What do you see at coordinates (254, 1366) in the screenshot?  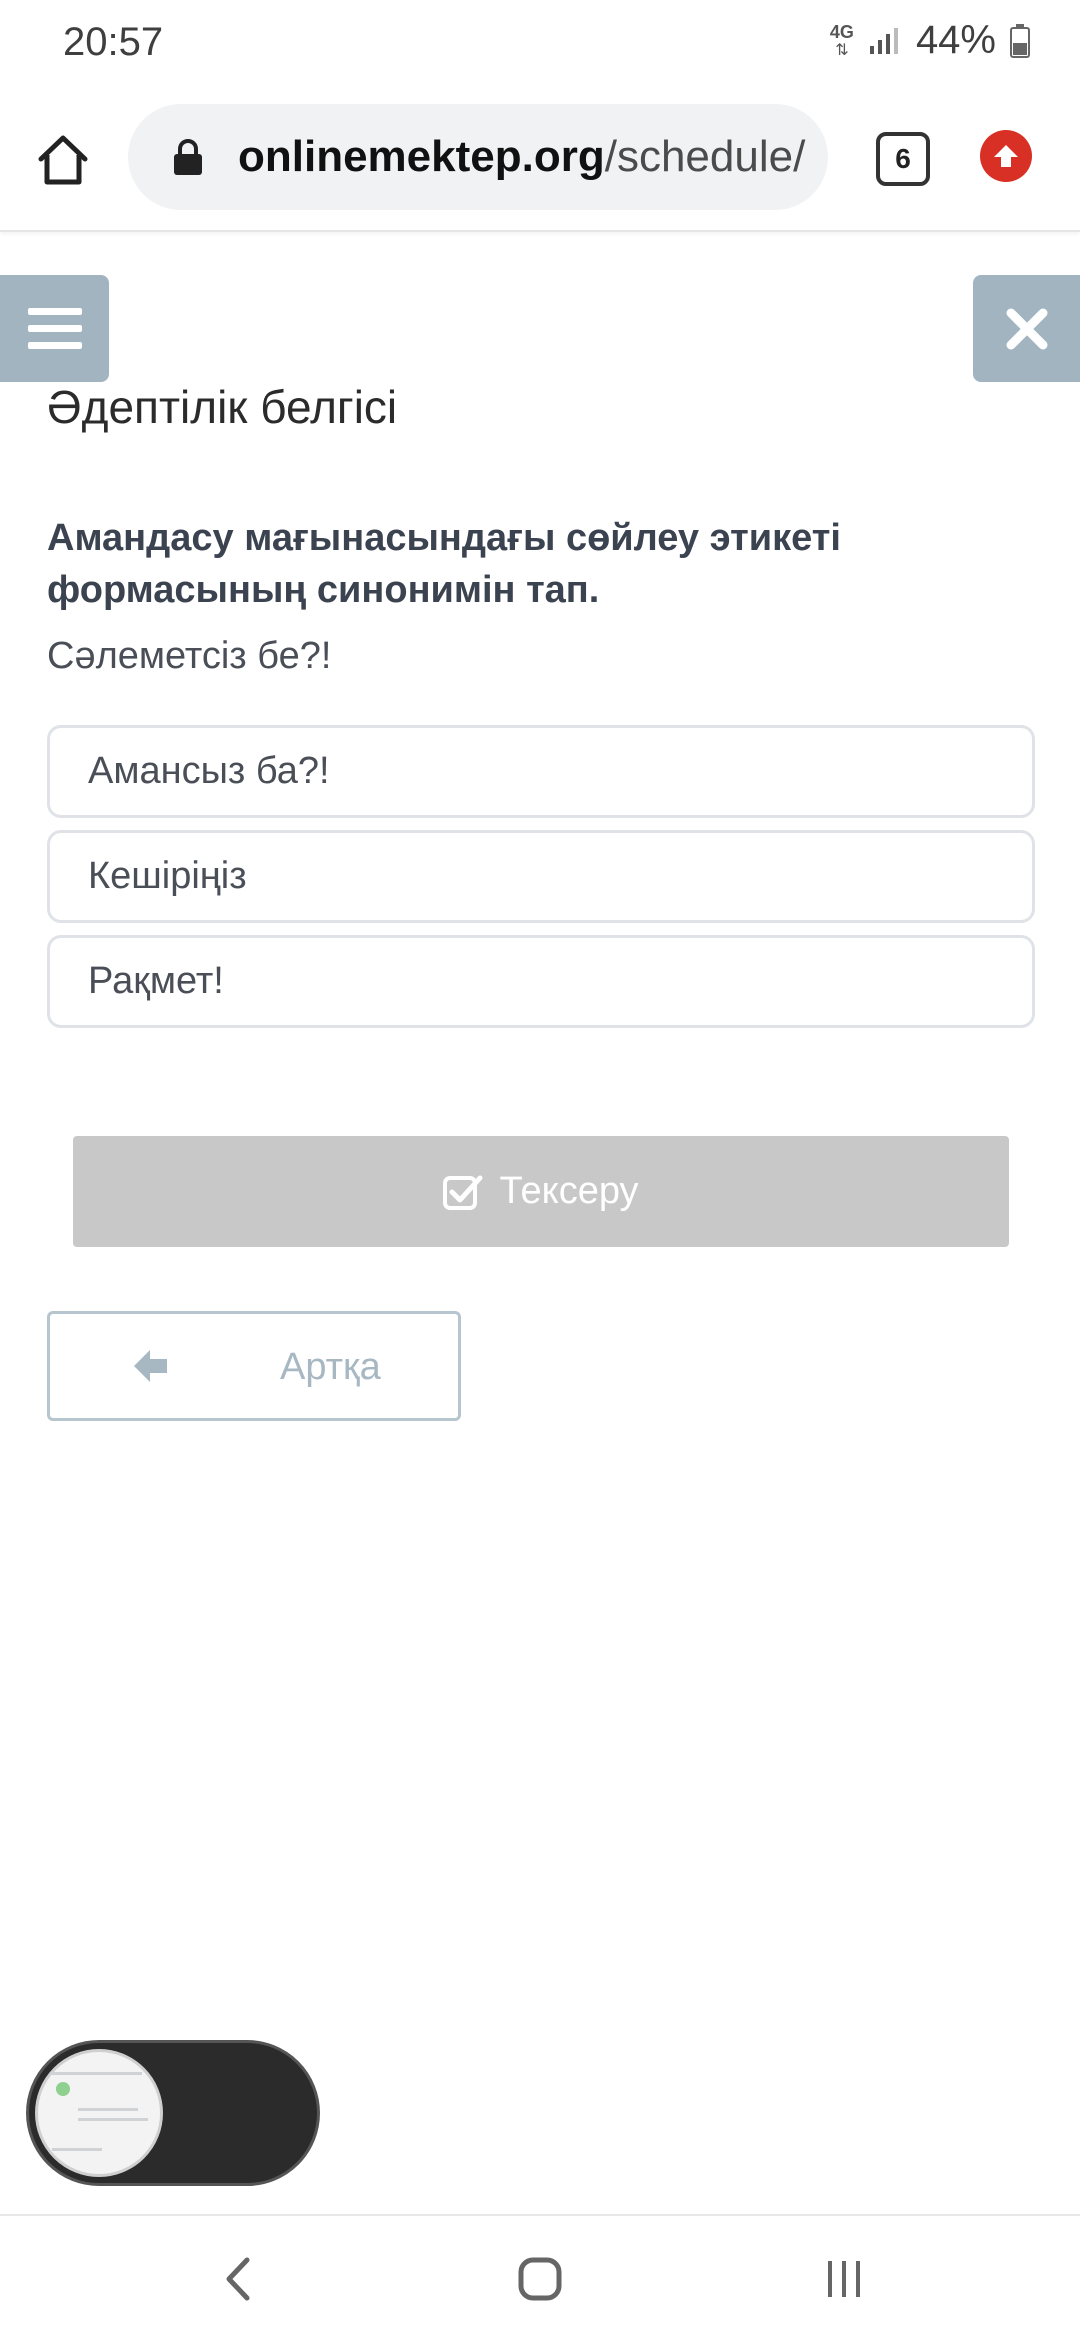 I see `back-button: Артқа` at bounding box center [254, 1366].